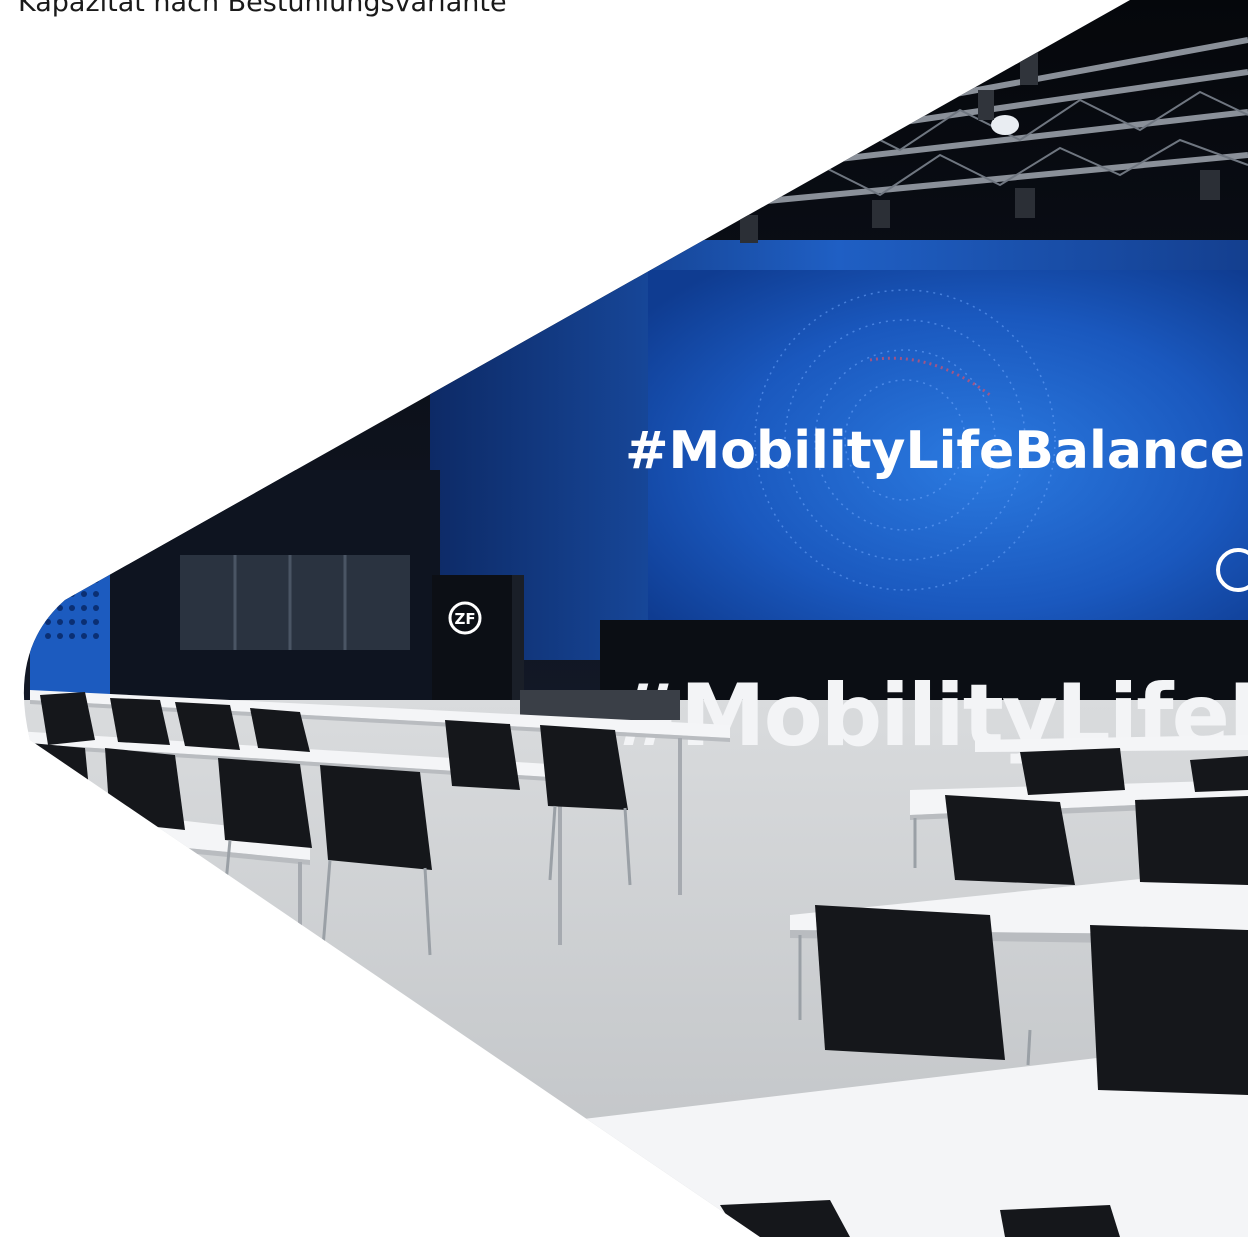 The image size is (1248, 1237). Describe the element at coordinates (295, 602) in the screenshot. I see `control-room-window` at that location.